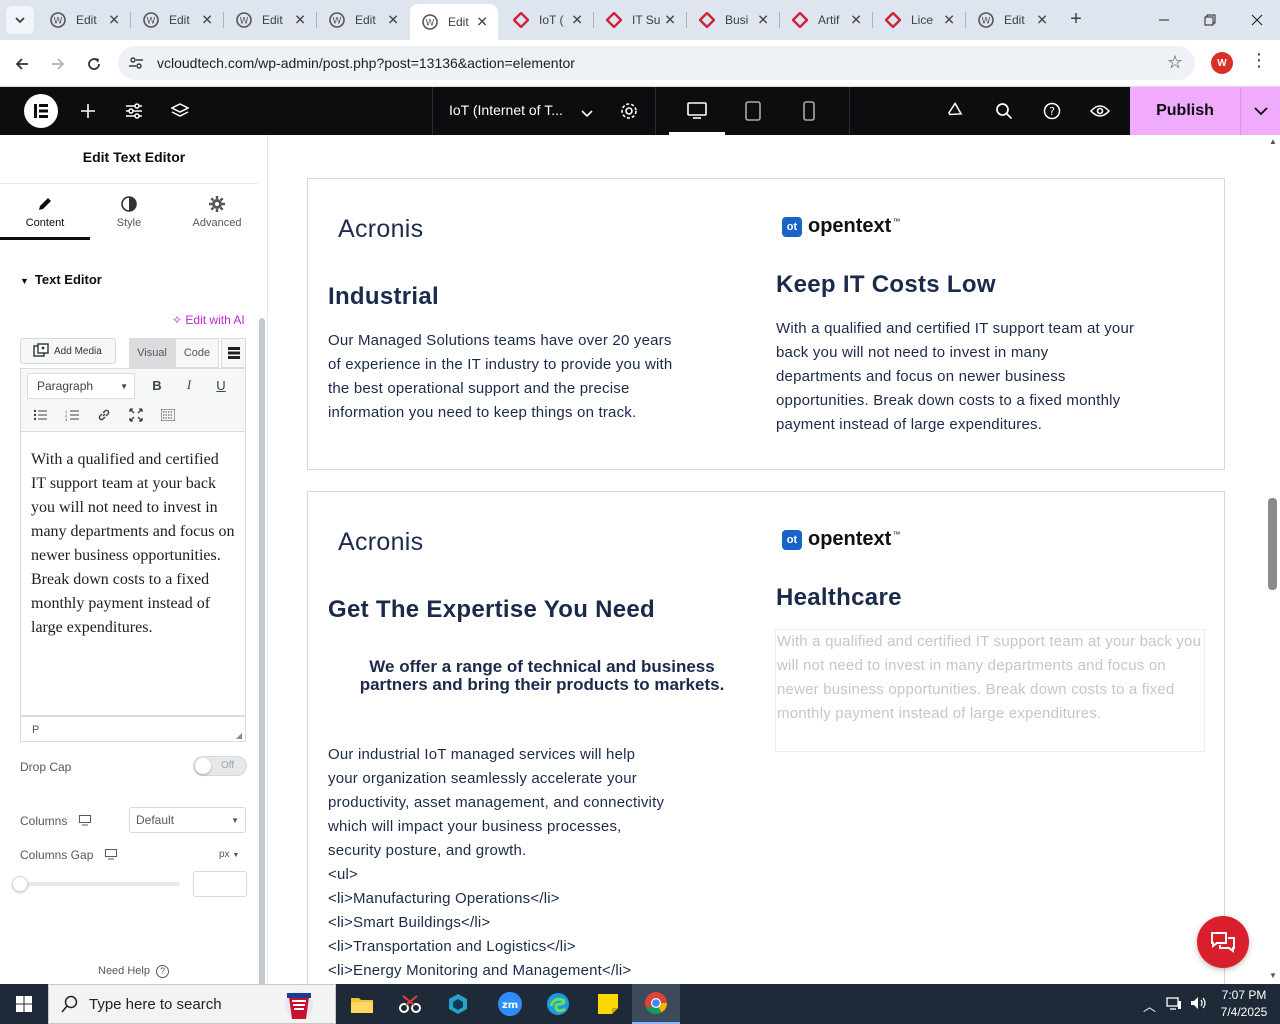 This screenshot has height=1024, width=1280. What do you see at coordinates (68, 351) in the screenshot?
I see `add-media-button: Add Media` at bounding box center [68, 351].